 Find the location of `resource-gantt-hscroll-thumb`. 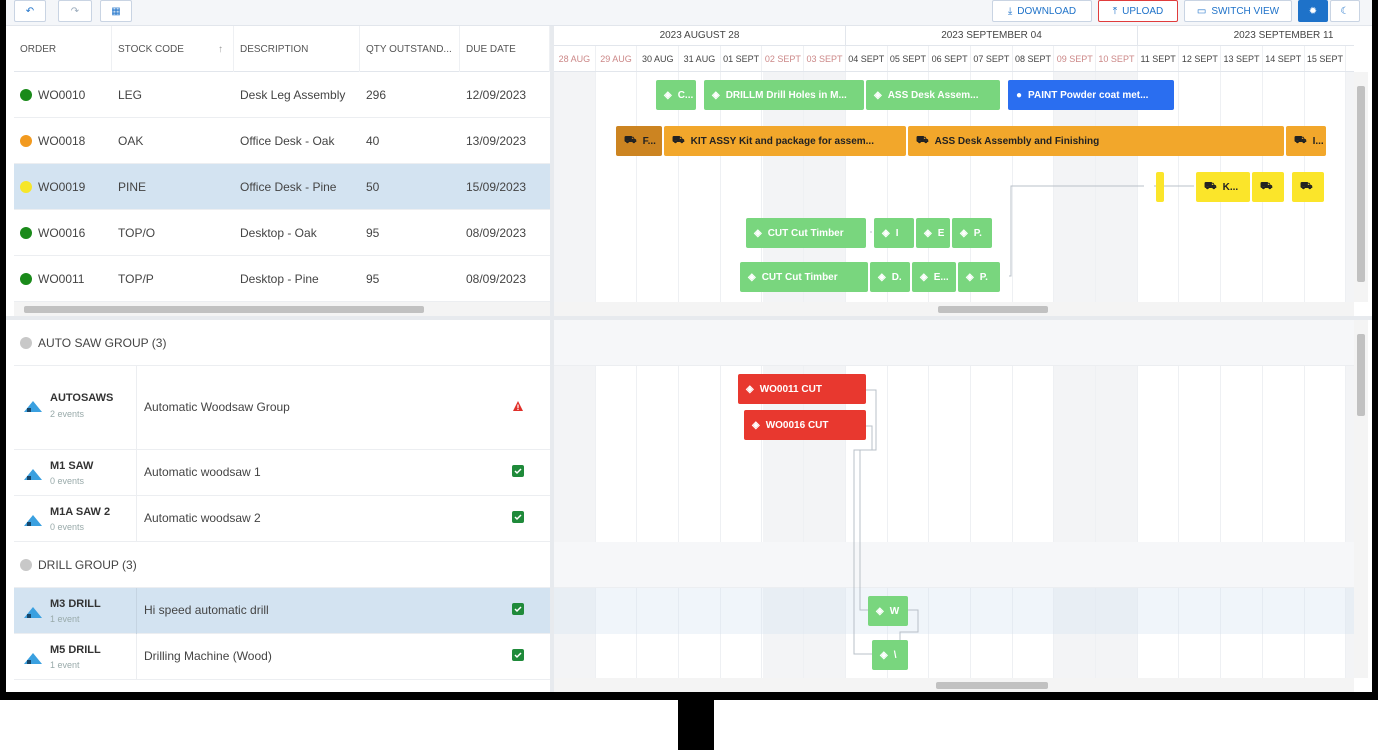

resource-gantt-hscroll-thumb is located at coordinates (992, 685).